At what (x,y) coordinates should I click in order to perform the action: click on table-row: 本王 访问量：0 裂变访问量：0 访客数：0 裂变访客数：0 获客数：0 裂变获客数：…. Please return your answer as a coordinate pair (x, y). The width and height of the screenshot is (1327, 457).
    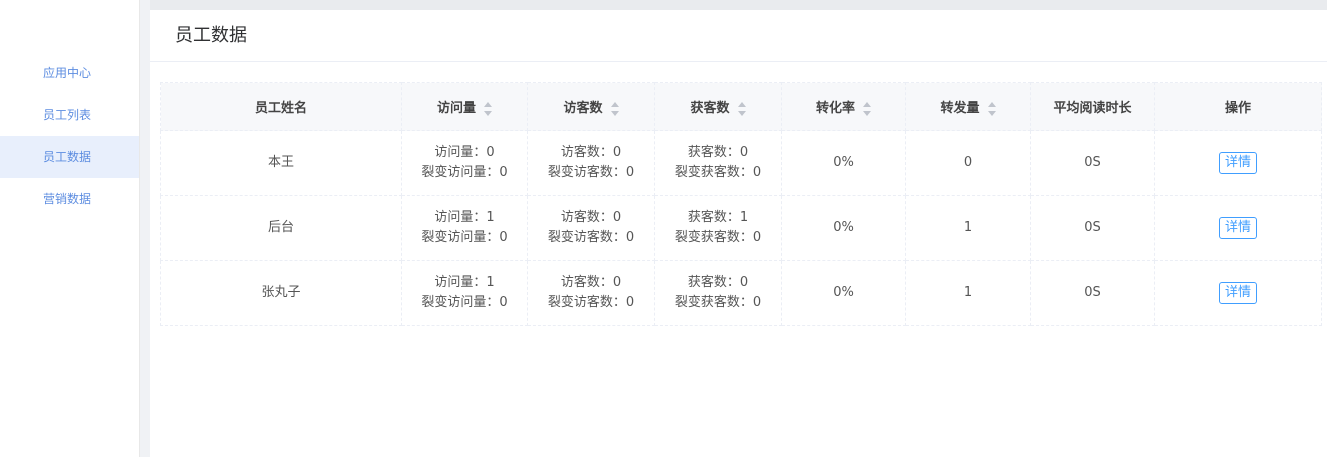
    Looking at the image, I should click on (741, 163).